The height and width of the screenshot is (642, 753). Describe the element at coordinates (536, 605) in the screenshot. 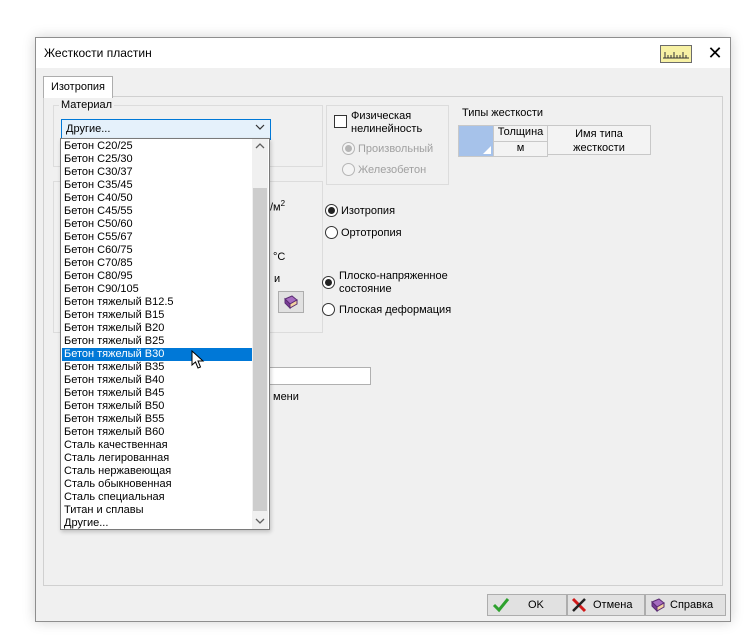

I see `ok-button-label: OK` at that location.